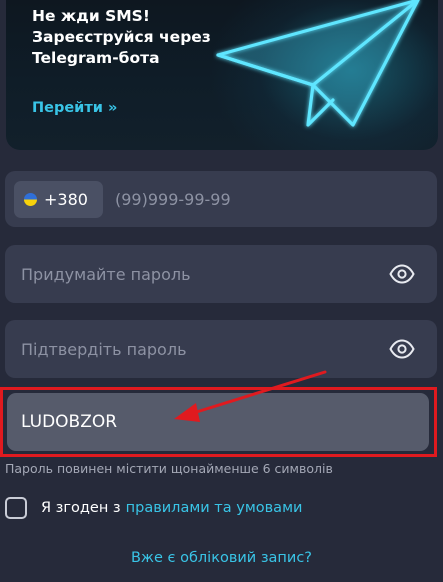  Describe the element at coordinates (81, 508) in the screenshot. I see `terms-text: Я згоден з` at that location.